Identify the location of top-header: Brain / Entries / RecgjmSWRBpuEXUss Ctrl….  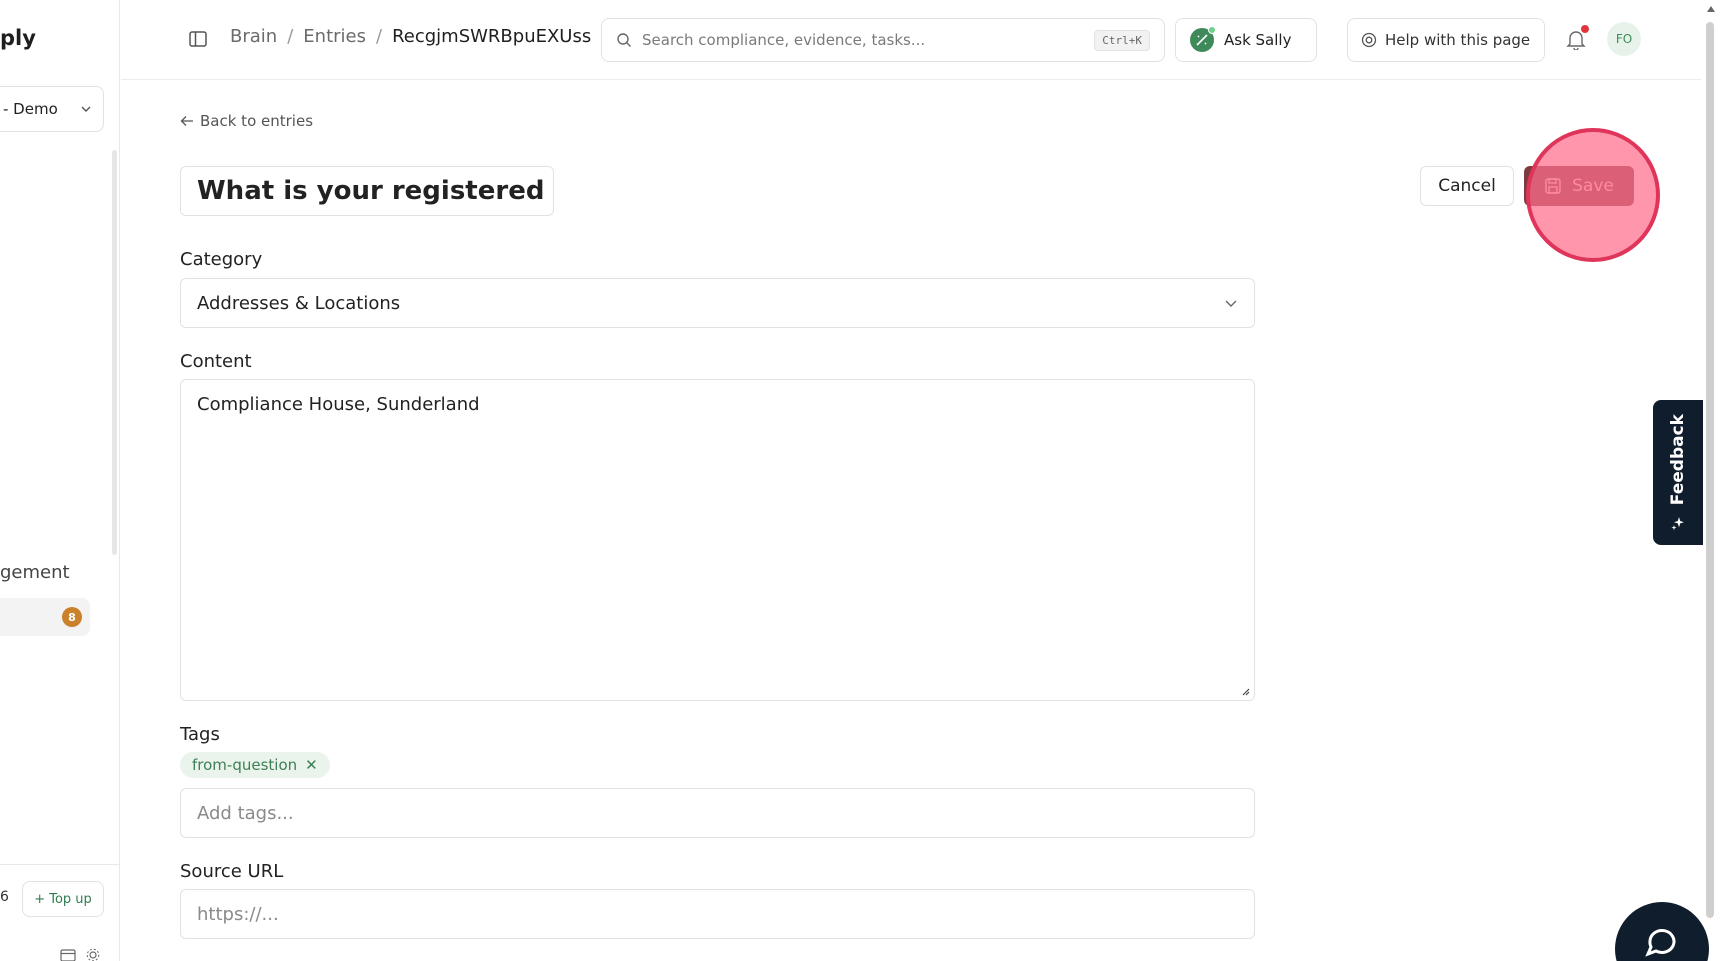
(911, 40).